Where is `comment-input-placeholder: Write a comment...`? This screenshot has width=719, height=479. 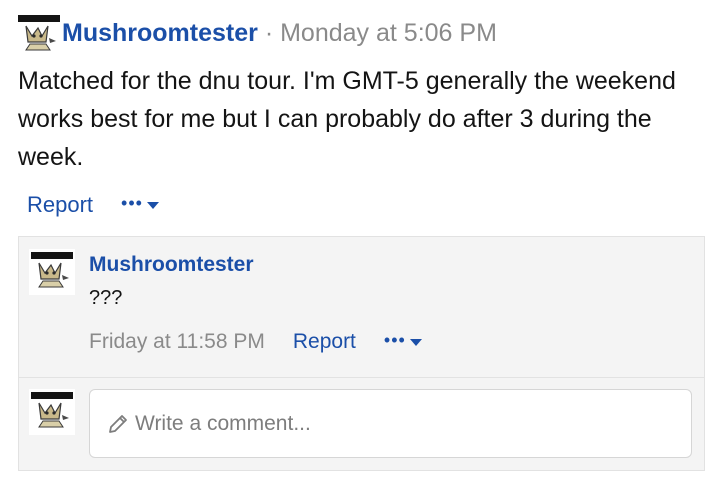 comment-input-placeholder: Write a comment... is located at coordinates (223, 423).